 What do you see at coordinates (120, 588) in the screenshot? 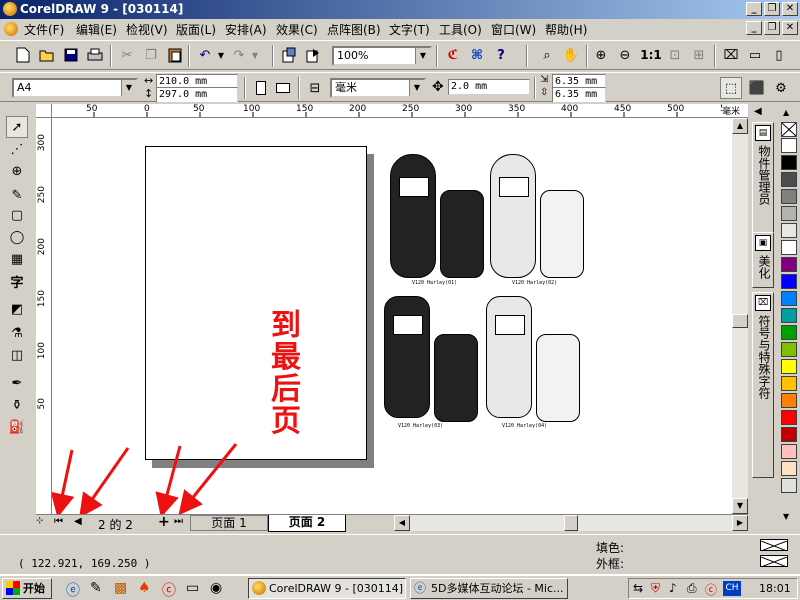
I see `paint-icon: ▩` at bounding box center [120, 588].